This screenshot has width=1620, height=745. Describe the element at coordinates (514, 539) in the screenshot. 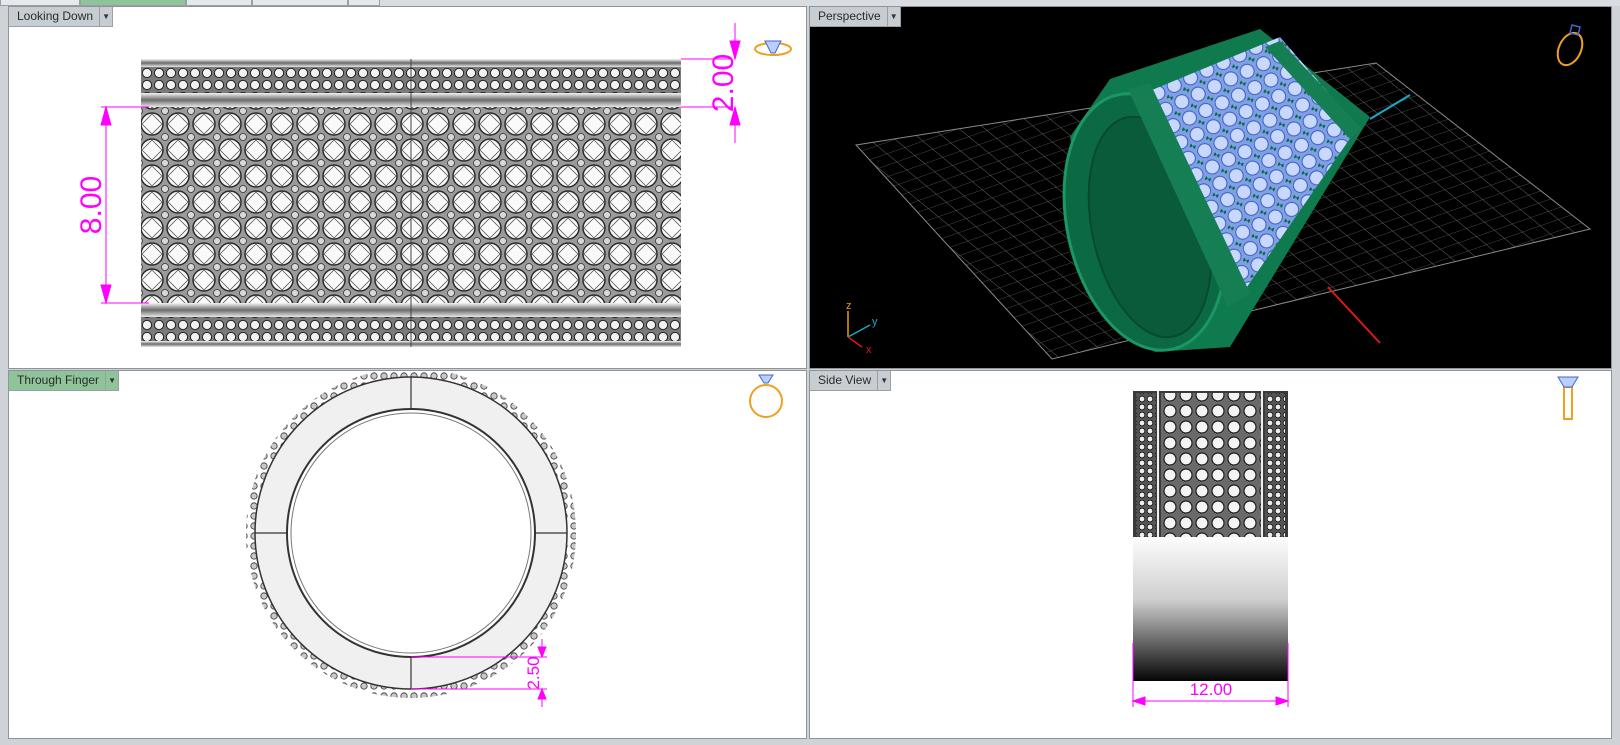

I see `ring-front-render: 2.50` at that location.